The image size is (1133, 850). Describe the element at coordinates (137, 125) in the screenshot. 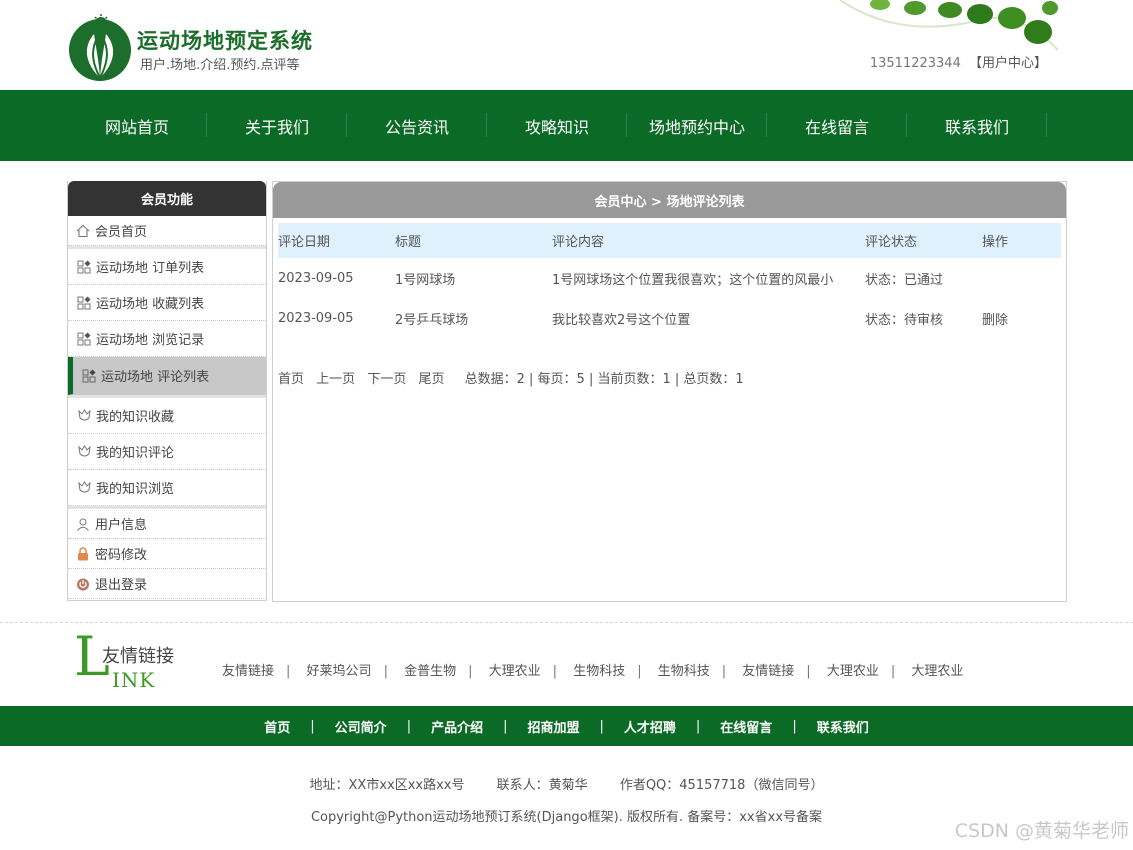

I see `nav-item-home: 网站首页` at that location.